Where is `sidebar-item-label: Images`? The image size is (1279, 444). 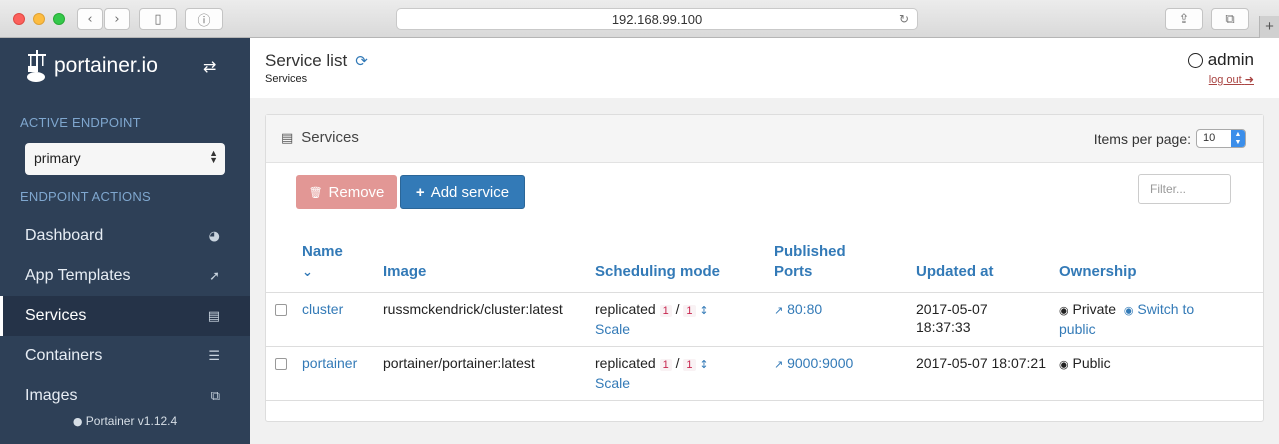
sidebar-item-label: Images is located at coordinates (51, 395).